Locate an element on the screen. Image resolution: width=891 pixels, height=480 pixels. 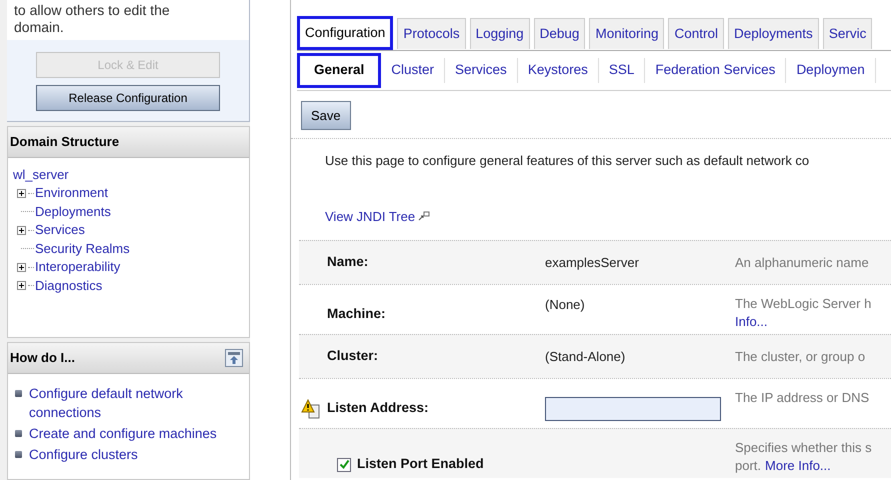
field-value: examplesServer is located at coordinates (592, 262).